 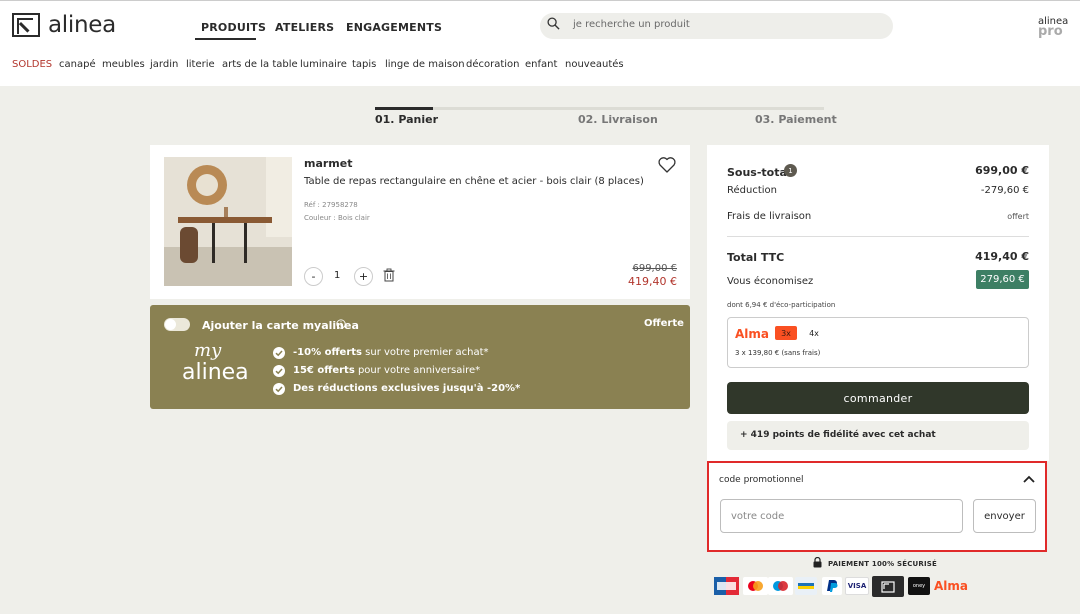 I want to click on category-nouveautes: nouveautés, so click(x=594, y=64).